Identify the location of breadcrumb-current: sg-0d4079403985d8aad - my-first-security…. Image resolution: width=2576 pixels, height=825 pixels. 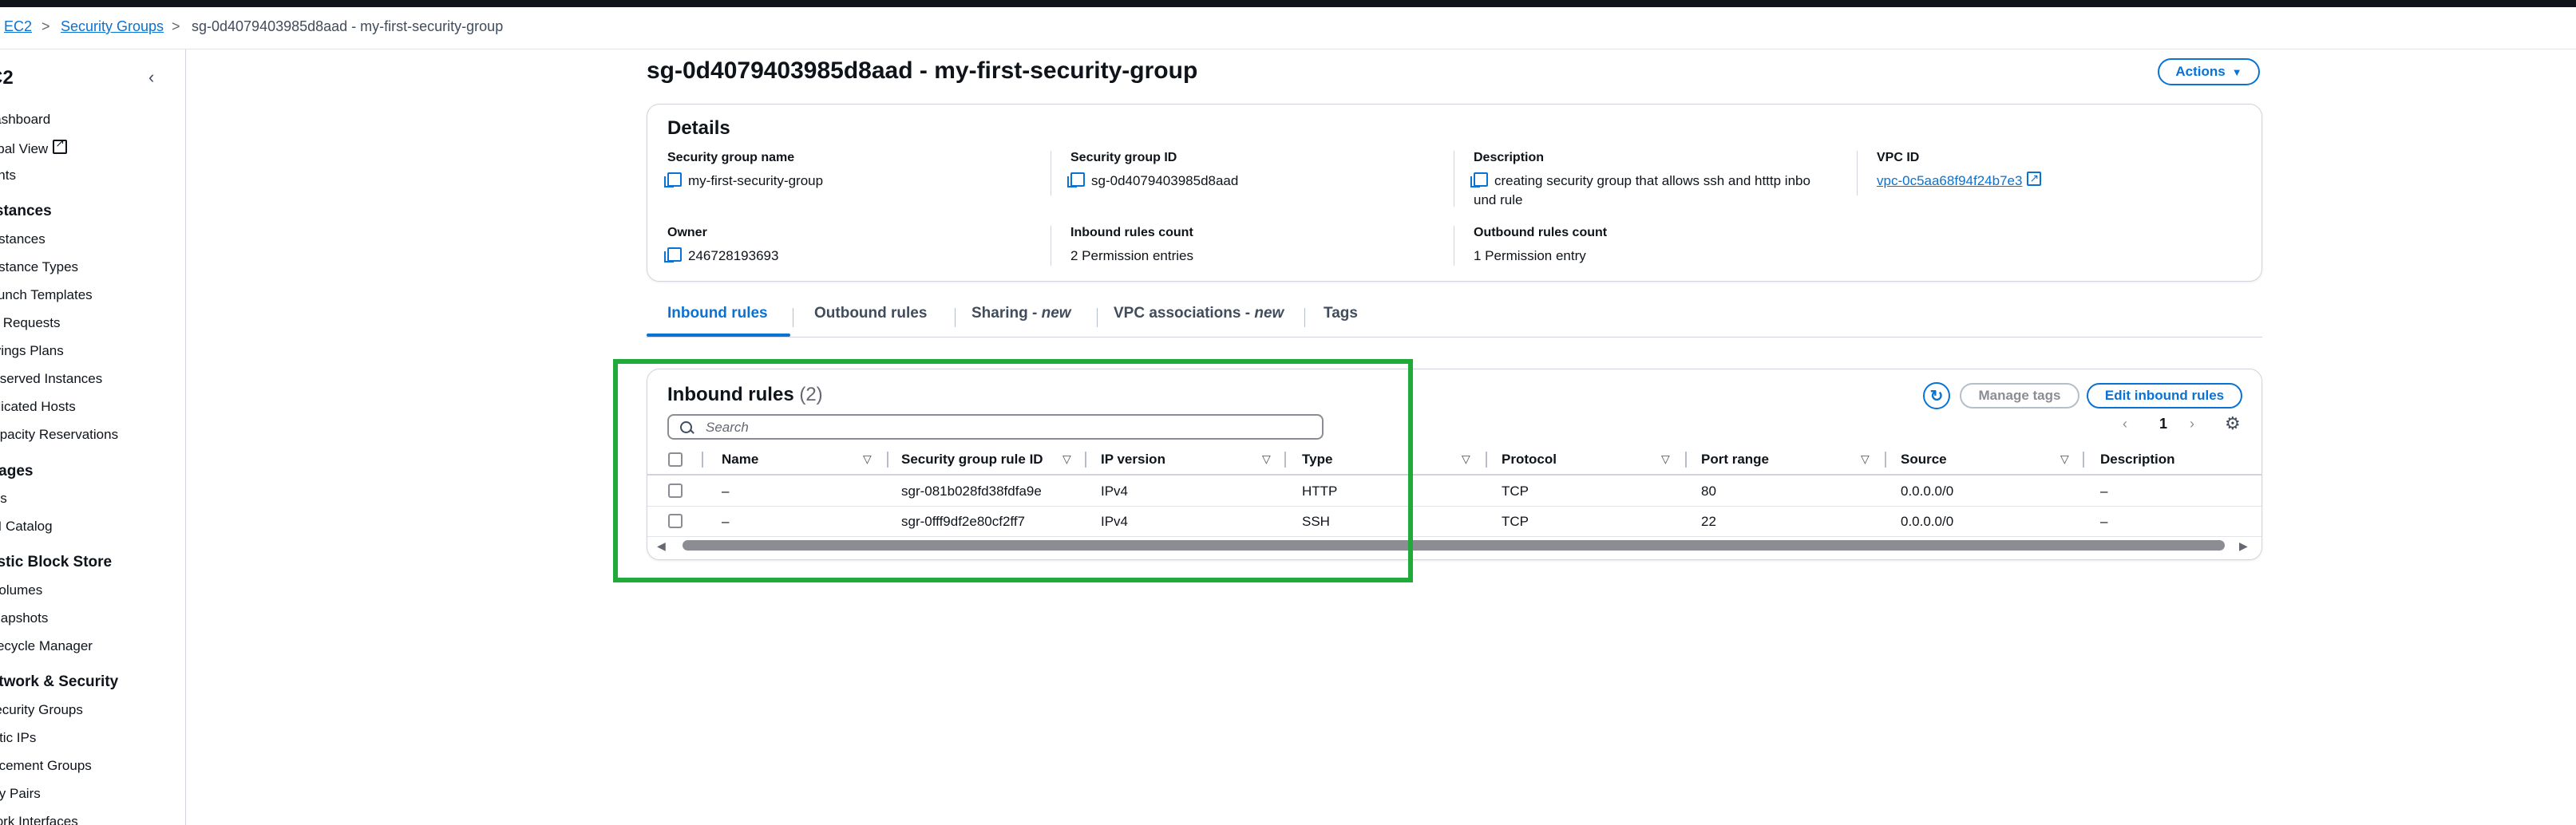
(348, 26).